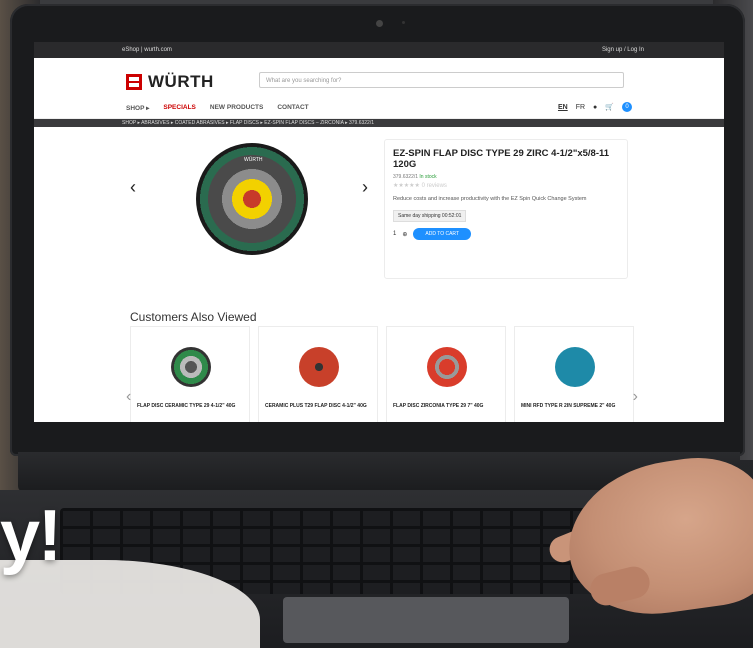  Describe the element at coordinates (428, 177) in the screenshot. I see `stock-status: In stock` at that location.